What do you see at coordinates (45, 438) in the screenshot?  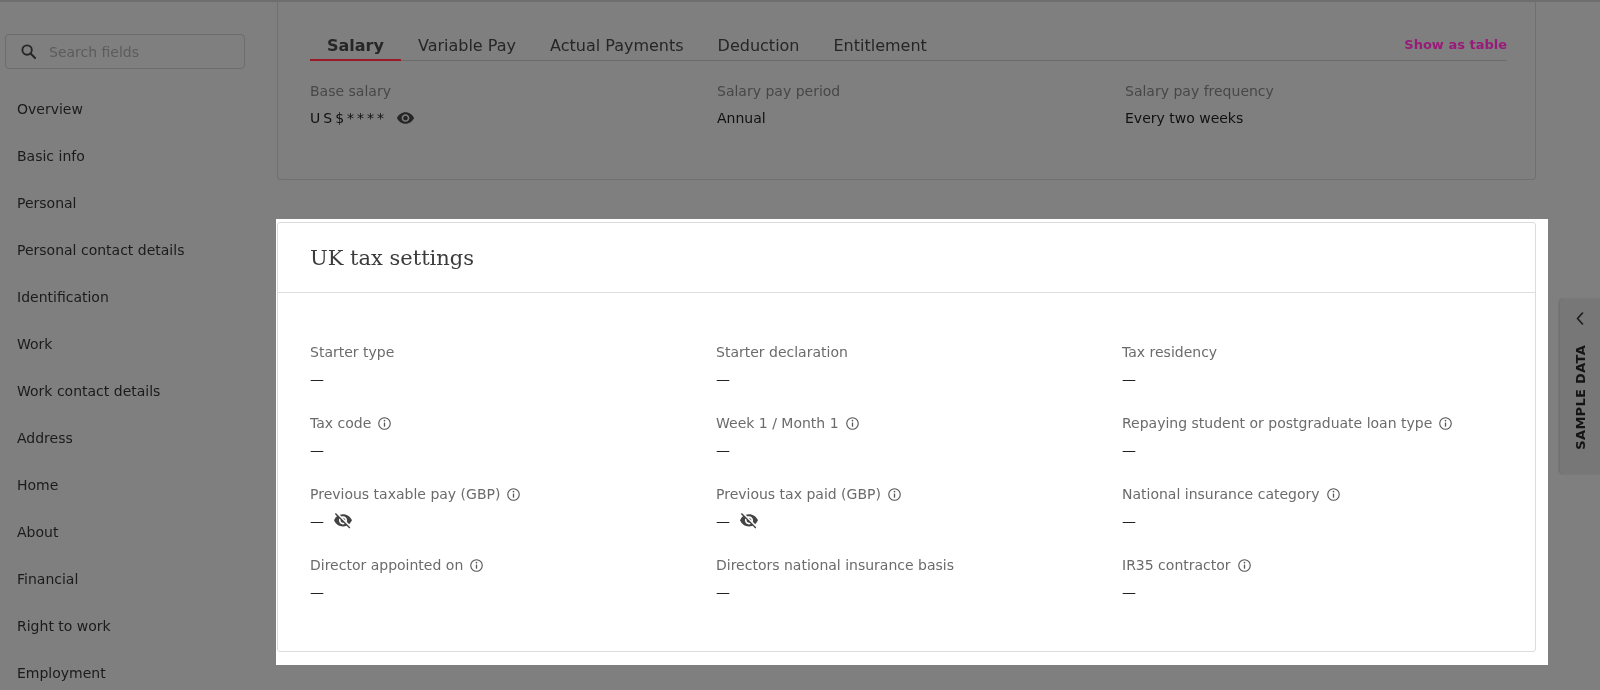 I see `sidebar-item: Address` at bounding box center [45, 438].